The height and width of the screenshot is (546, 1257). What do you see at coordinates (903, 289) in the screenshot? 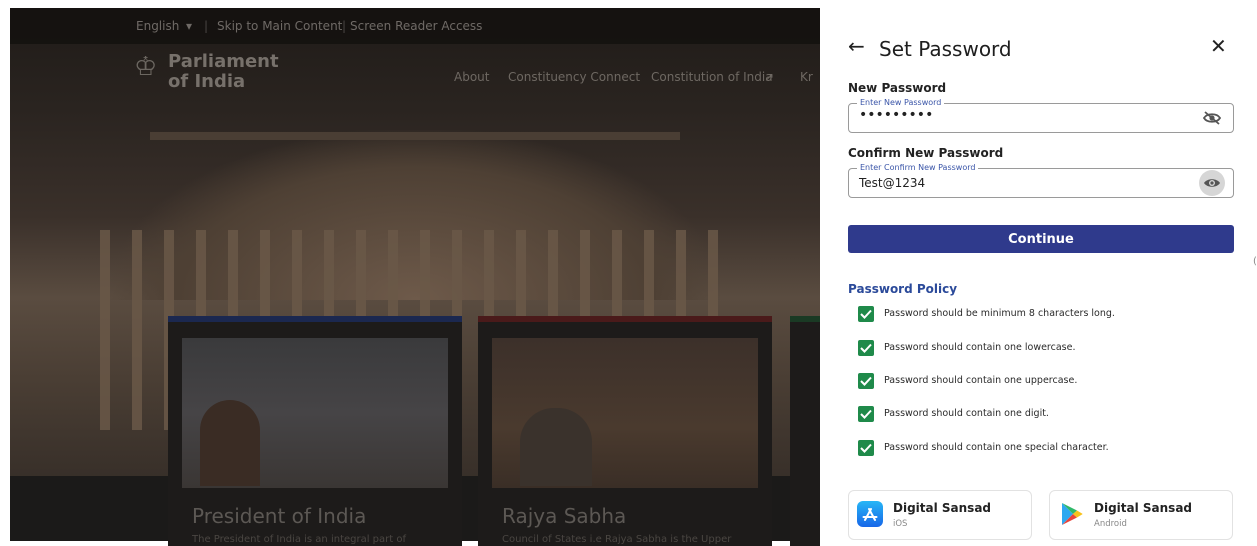
I see `password-policy-title: Password Policy` at bounding box center [903, 289].